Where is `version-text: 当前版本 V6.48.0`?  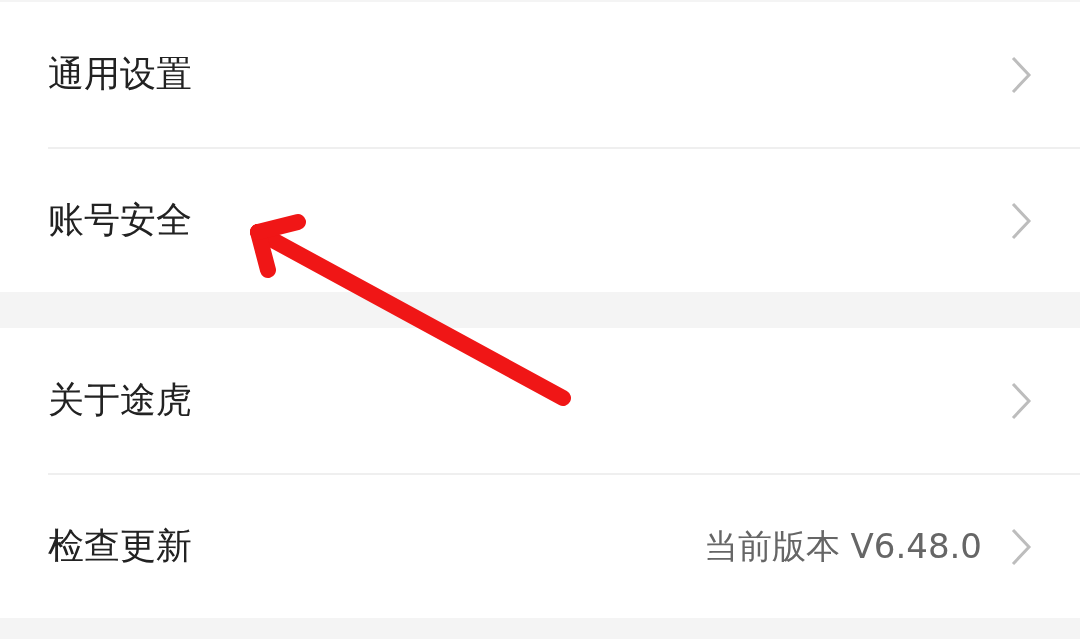
version-text: 当前版本 V6.48.0 is located at coordinates (842, 546).